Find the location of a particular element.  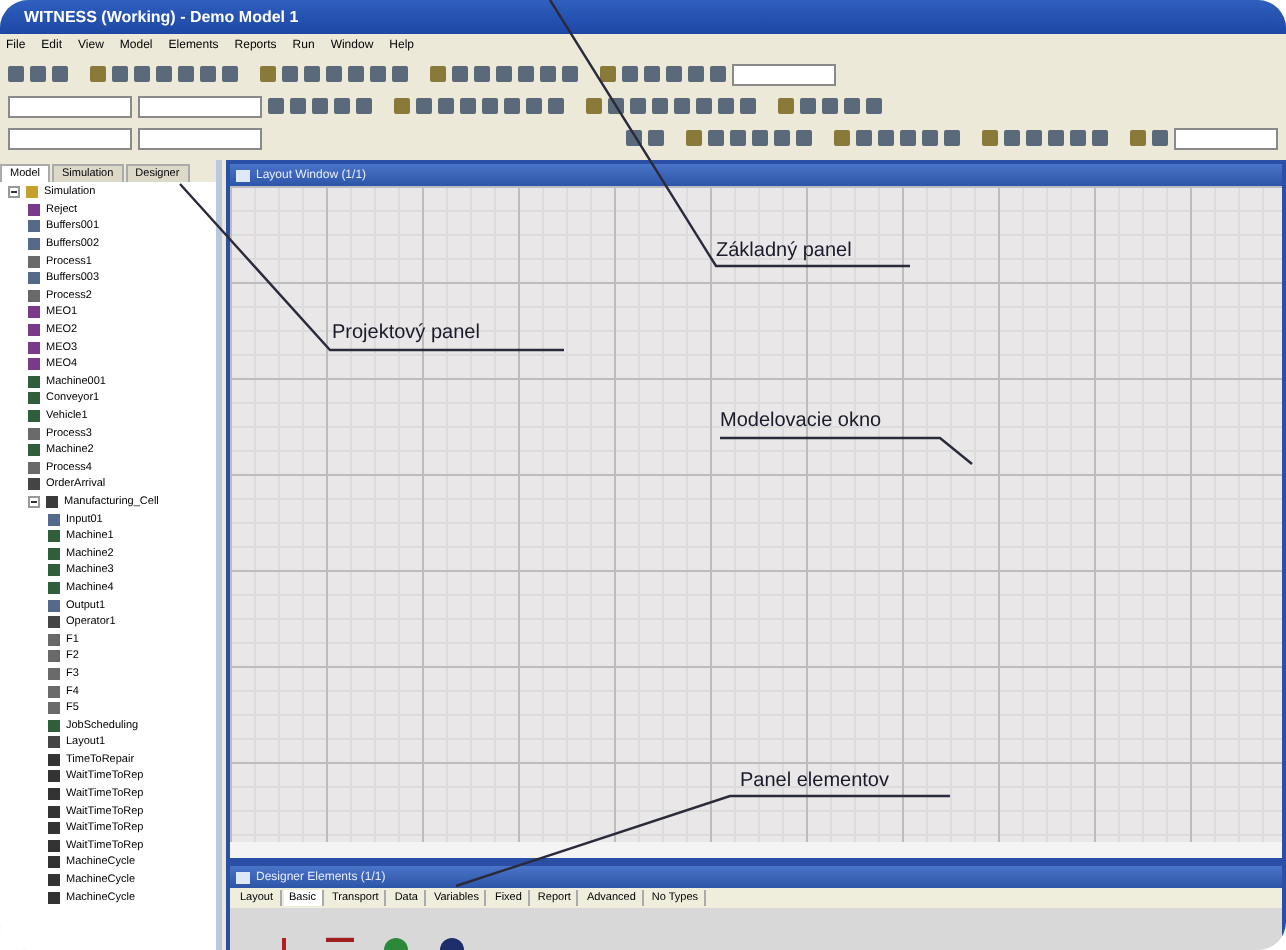

callout-label: Základný panel is located at coordinates (784, 251).